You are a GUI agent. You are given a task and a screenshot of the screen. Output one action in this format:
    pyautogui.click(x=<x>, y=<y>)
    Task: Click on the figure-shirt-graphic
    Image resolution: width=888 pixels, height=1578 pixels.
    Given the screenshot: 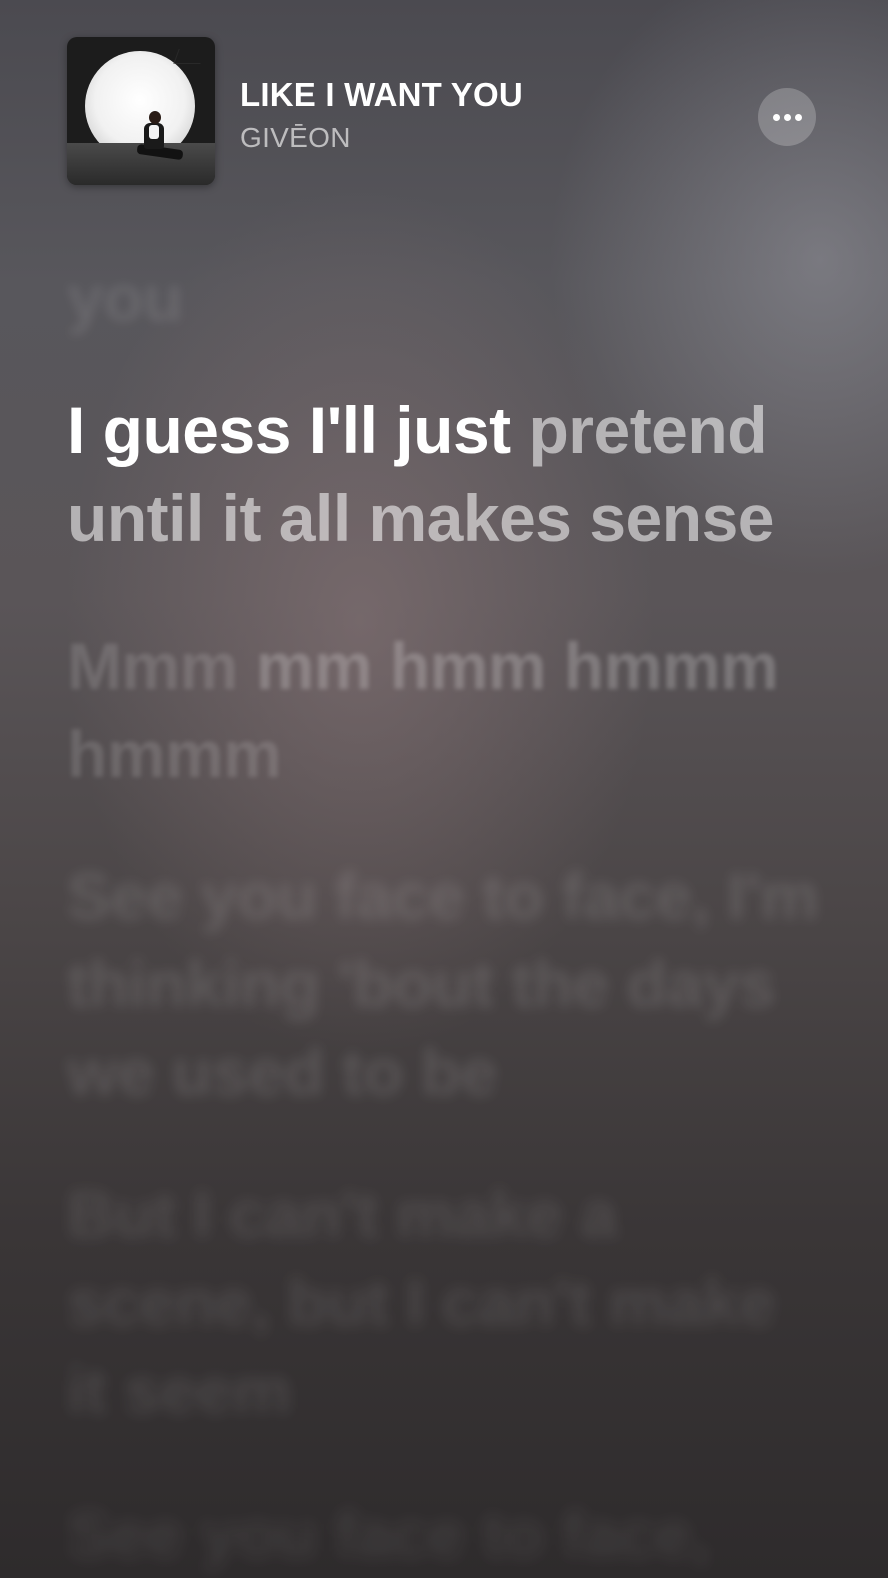 What is the action you would take?
    pyautogui.click(x=154, y=132)
    